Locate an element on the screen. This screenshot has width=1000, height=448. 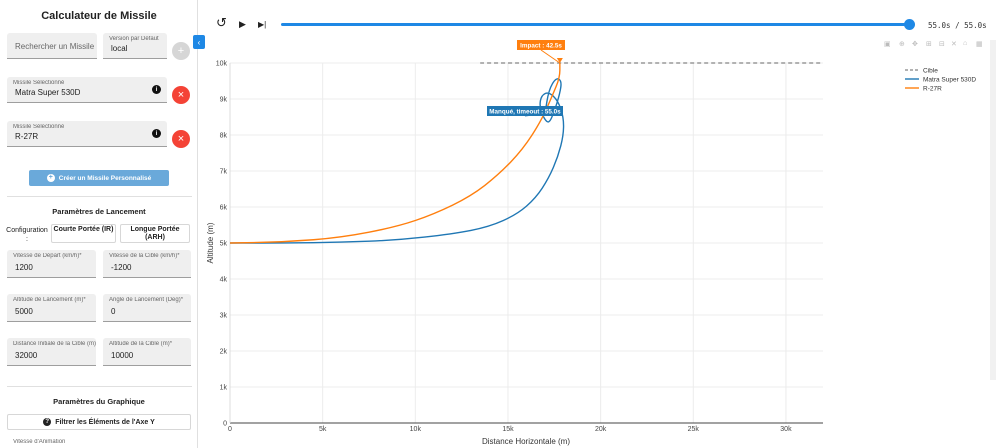
missile-search-input: Rechercher un Missile is located at coordinates (52, 46).